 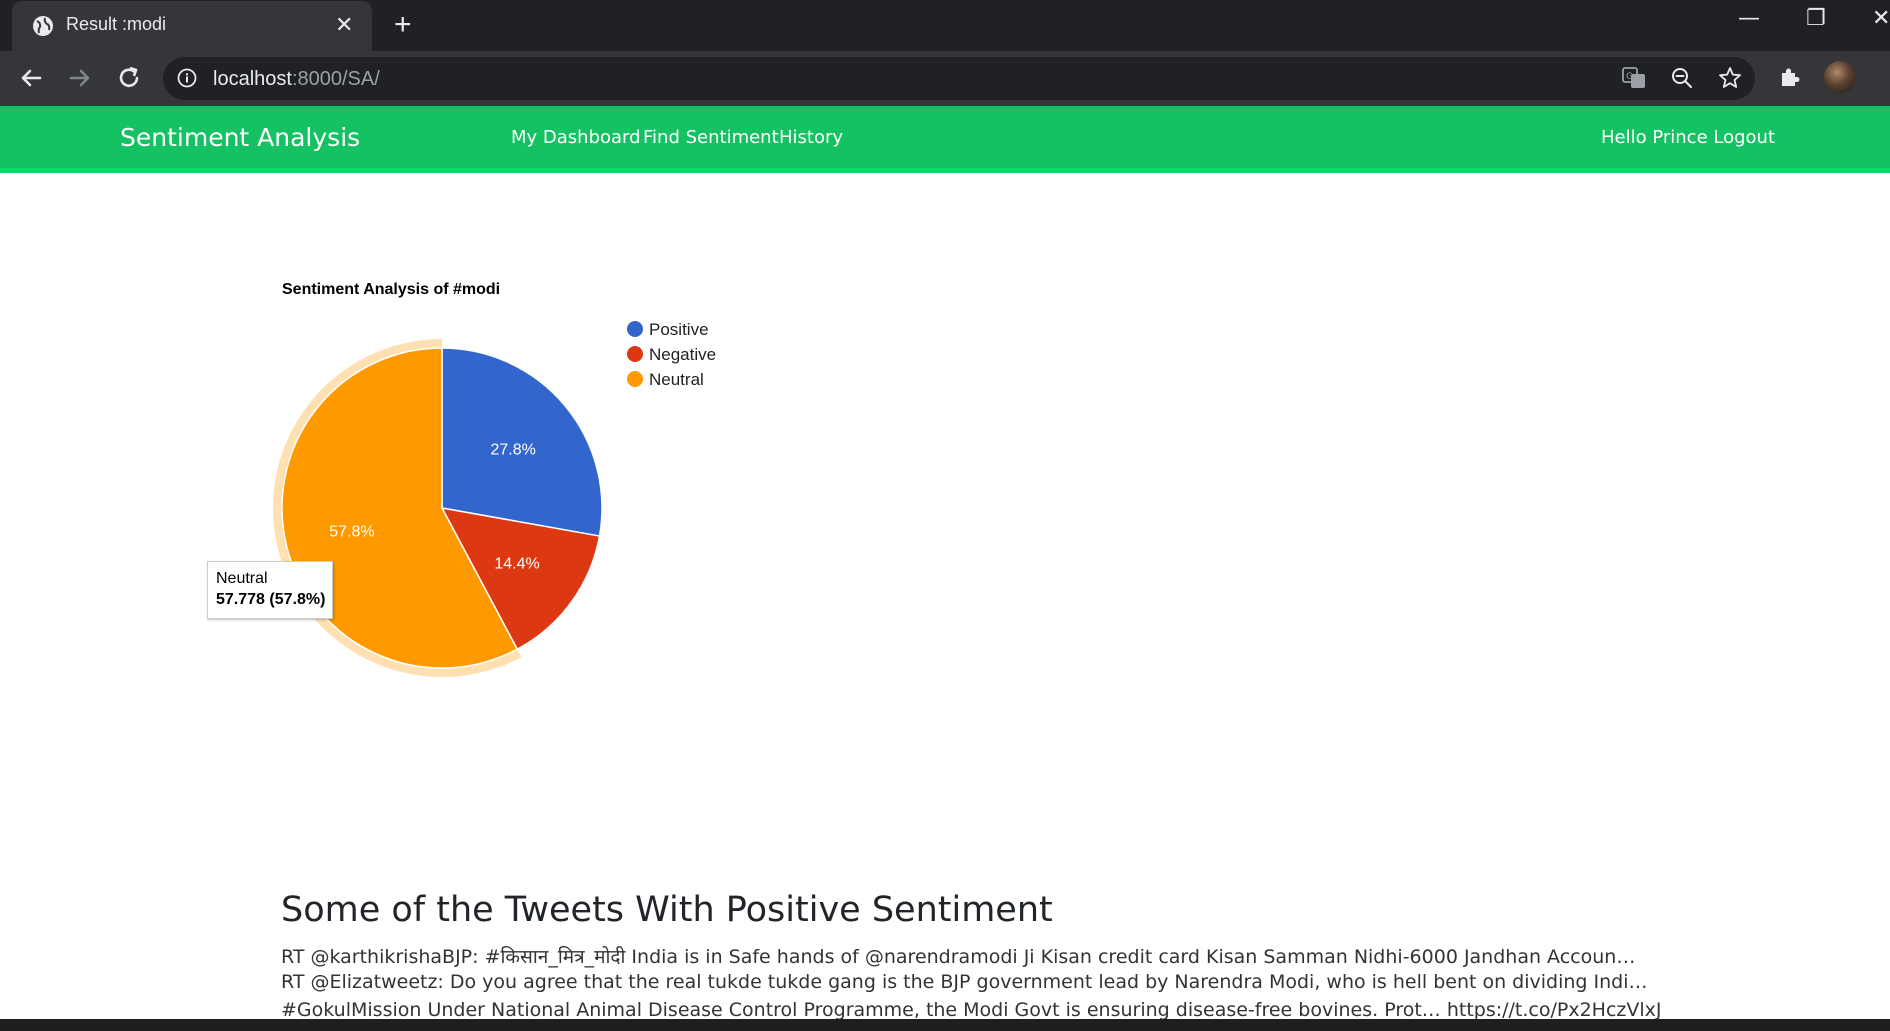 I want to click on new-tab-button: +, so click(x=403, y=25).